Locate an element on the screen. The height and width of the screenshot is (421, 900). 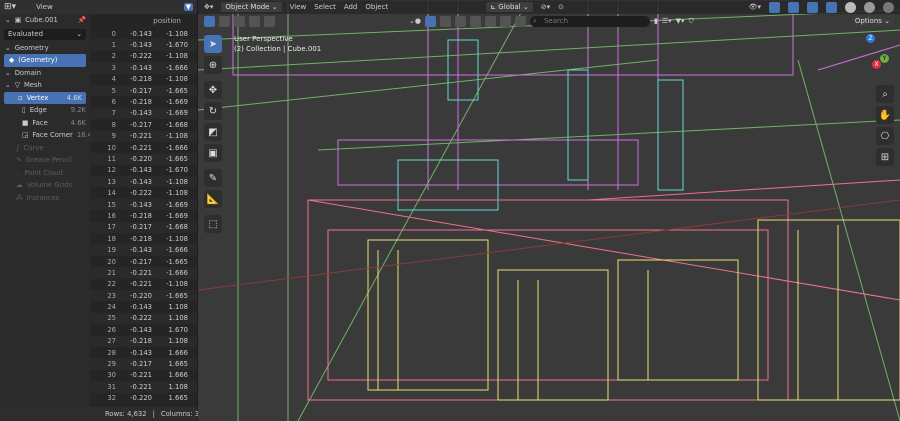
cell-x: -0.222 is located at coordinates (141, 193).